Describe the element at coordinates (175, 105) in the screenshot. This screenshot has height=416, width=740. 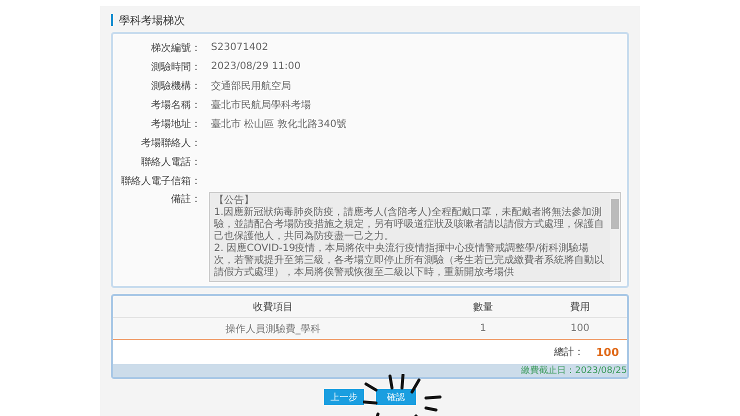
I see `field-label: 考場名稱：` at that location.